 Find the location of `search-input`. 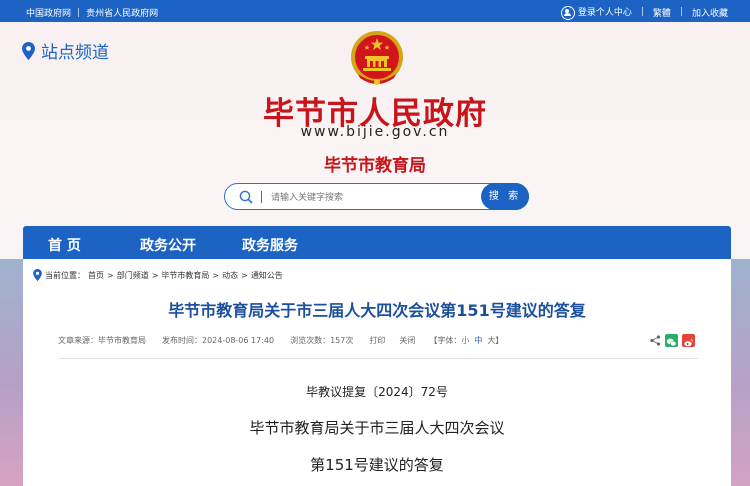

search-input is located at coordinates (361, 197).